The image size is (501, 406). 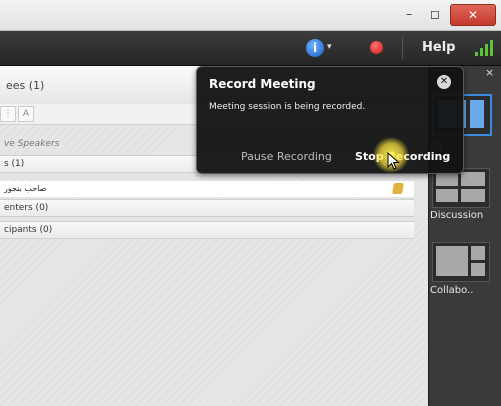 I want to click on layout-label-collaboration: Collabo.., so click(x=451, y=290).